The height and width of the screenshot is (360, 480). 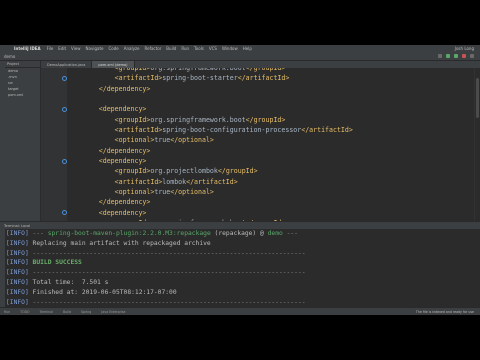 I want to click on xml-text: org.projectlombok, so click(x=184, y=171).